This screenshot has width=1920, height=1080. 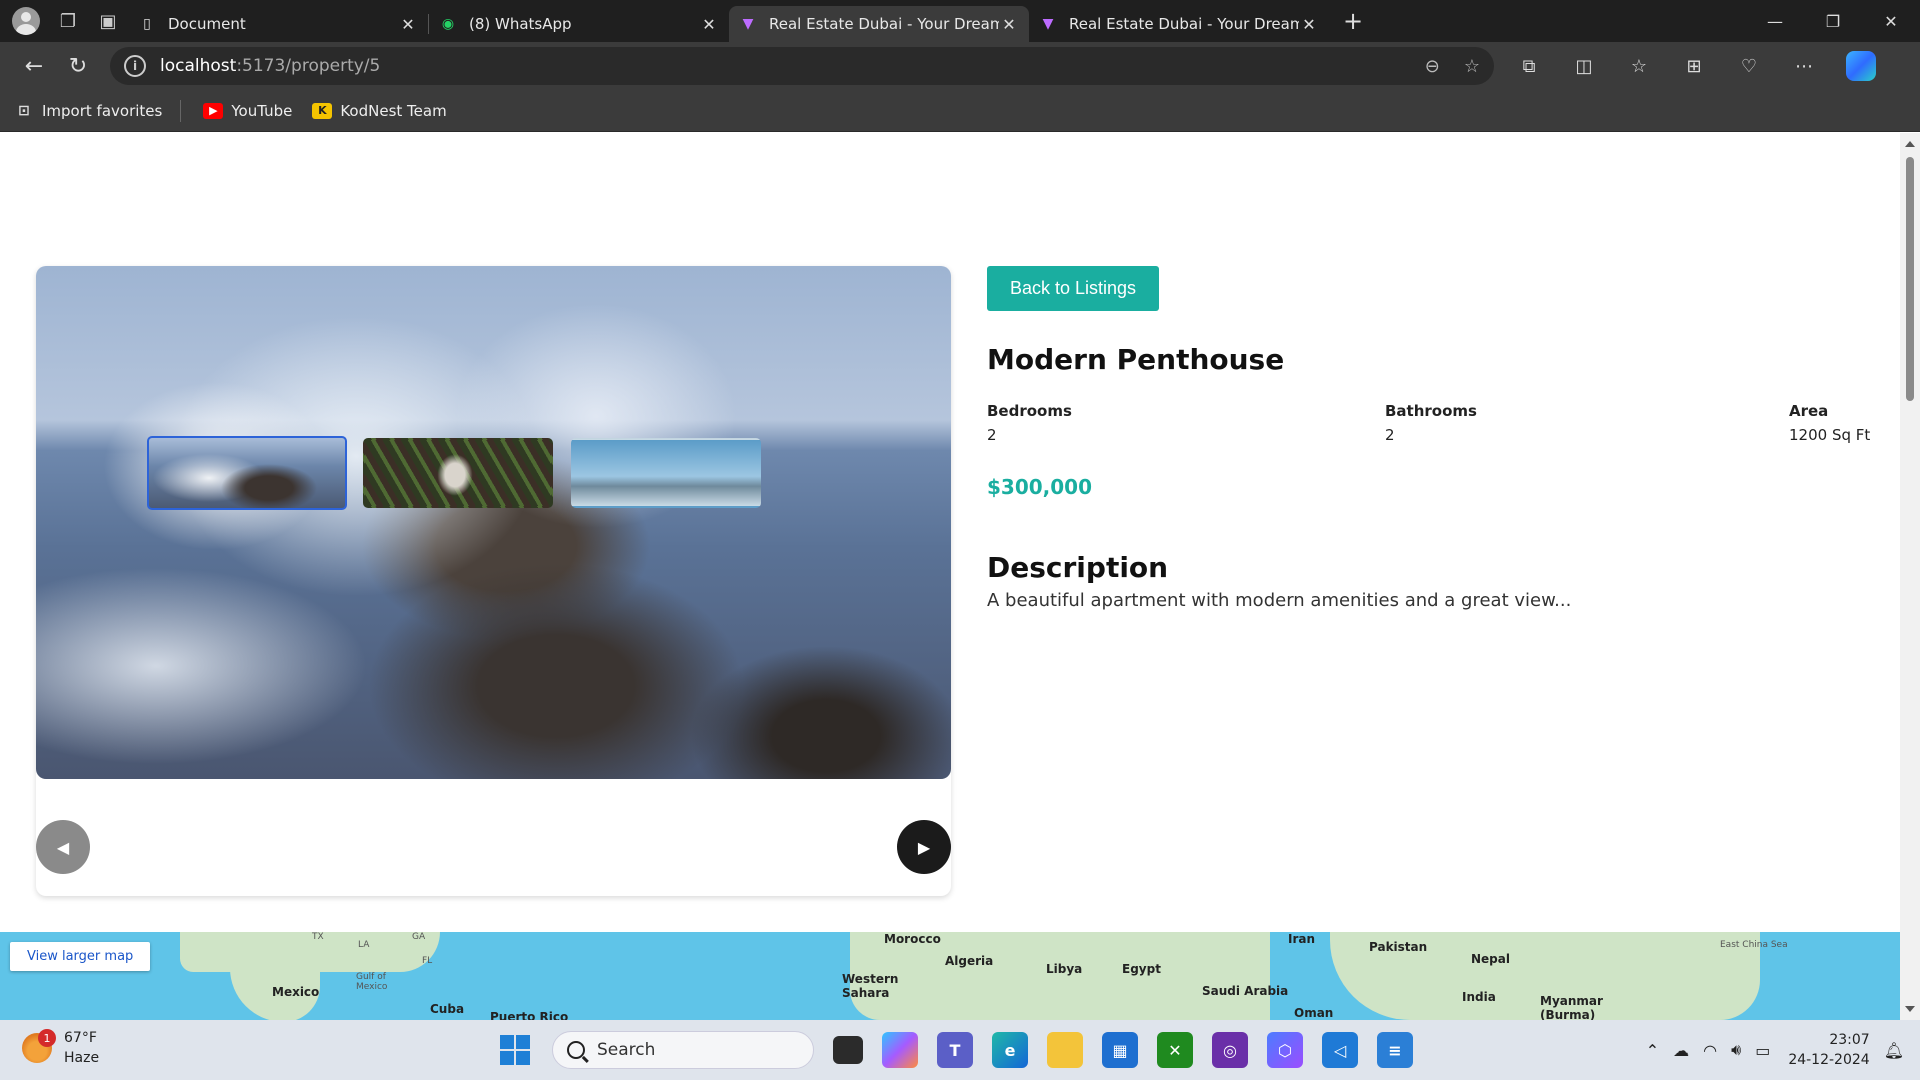 What do you see at coordinates (1694, 66) in the screenshot?
I see `collections-icon: ⊞` at bounding box center [1694, 66].